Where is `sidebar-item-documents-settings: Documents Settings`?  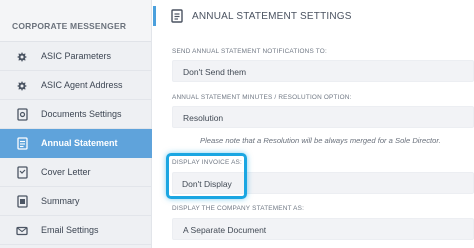 sidebar-item-documents-settings: Documents Settings is located at coordinates (76, 114).